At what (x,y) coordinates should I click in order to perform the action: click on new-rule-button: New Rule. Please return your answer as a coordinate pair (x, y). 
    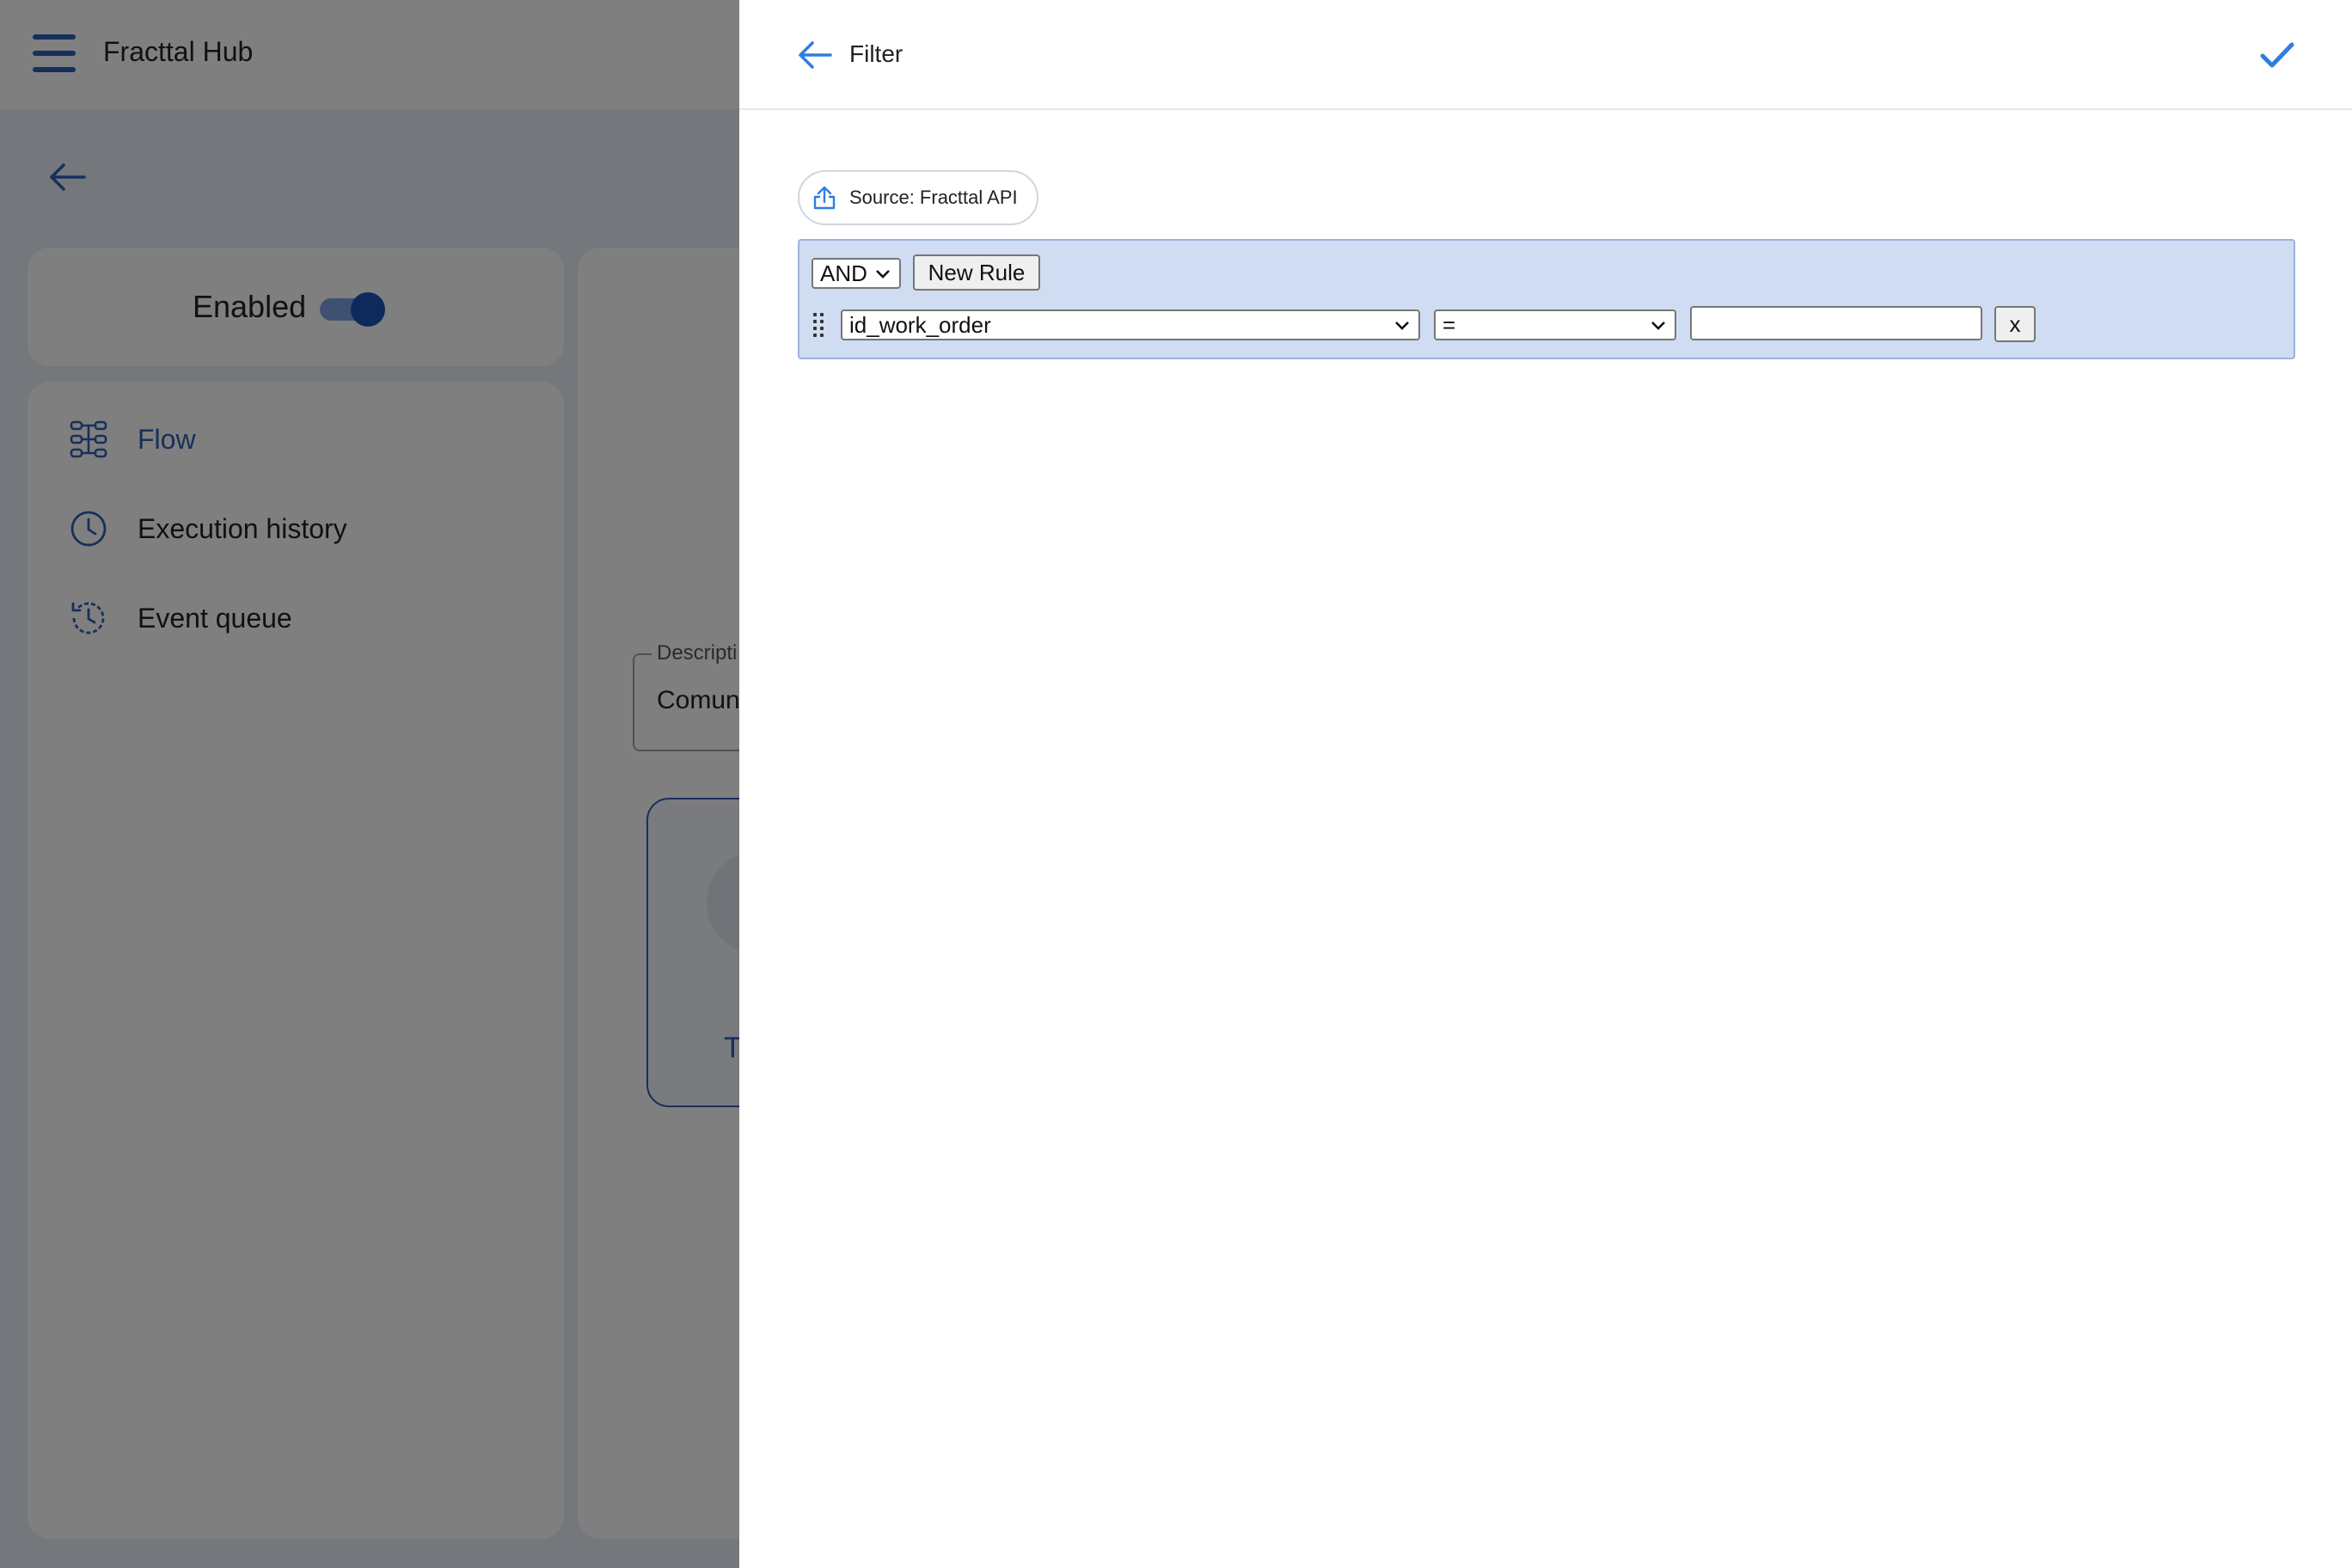
    Looking at the image, I should click on (976, 272).